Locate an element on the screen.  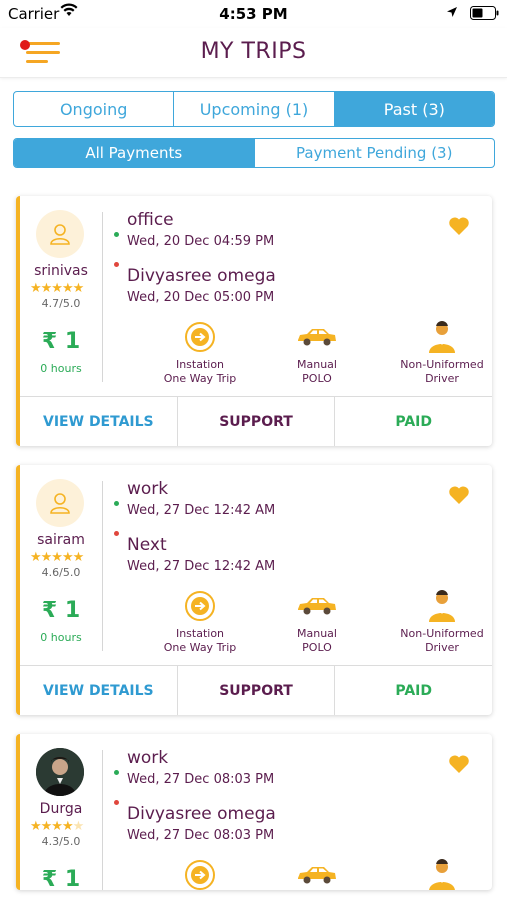
pickup-time: Wed, 27 Dec 12:42 AM is located at coordinates (201, 510).